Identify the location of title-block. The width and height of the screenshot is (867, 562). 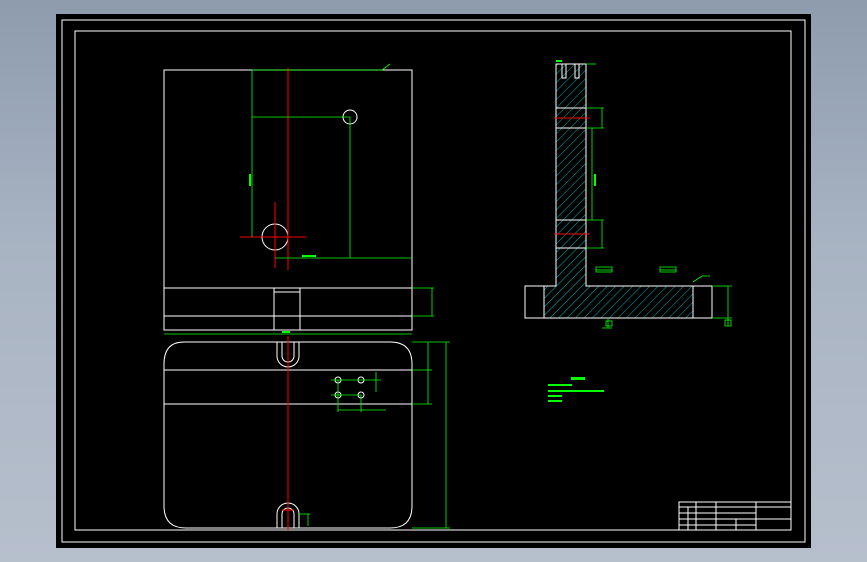
(735, 516).